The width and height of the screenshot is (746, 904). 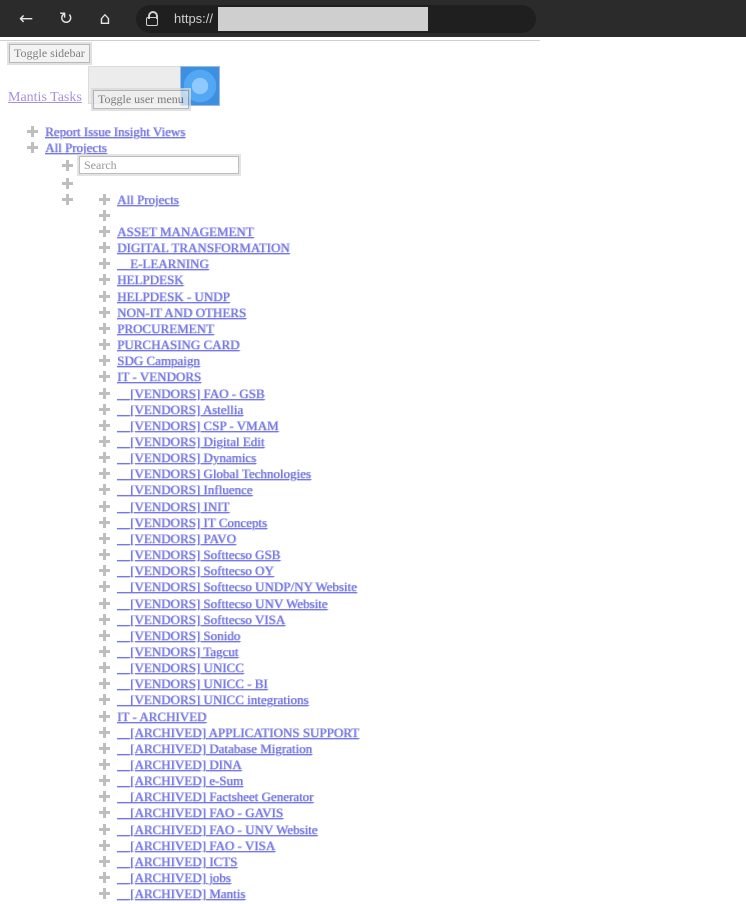 I want to click on project-link: __[VENDORS] Softtecso UNV Website, so click(x=222, y=603).